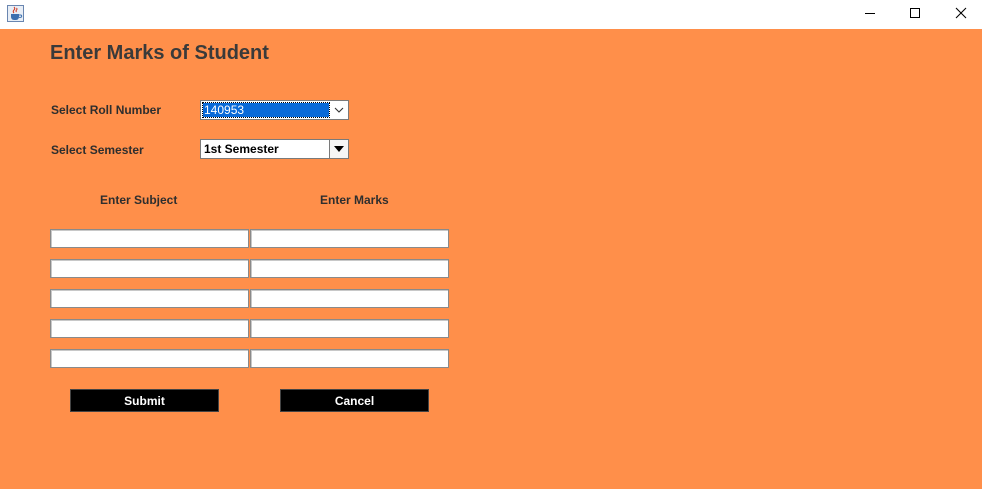  I want to click on maximize-button, so click(915, 14).